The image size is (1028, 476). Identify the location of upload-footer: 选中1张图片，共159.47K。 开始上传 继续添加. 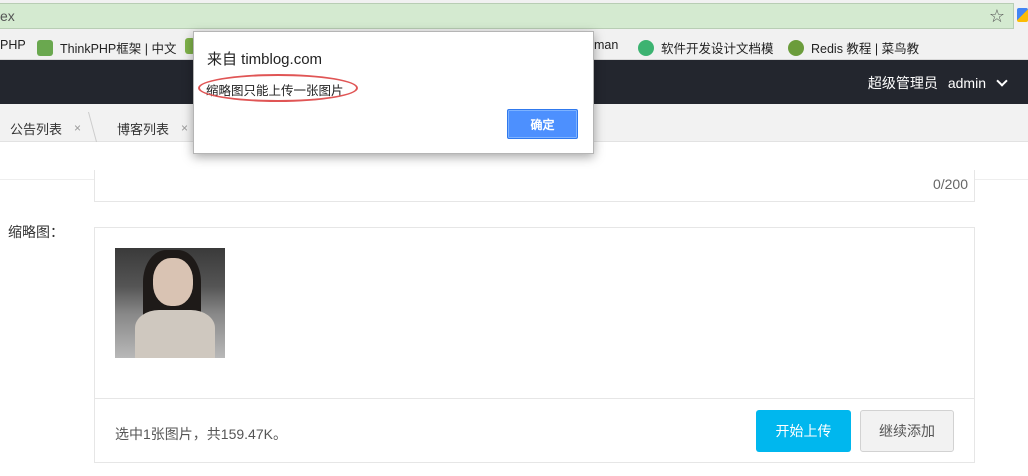
(534, 430).